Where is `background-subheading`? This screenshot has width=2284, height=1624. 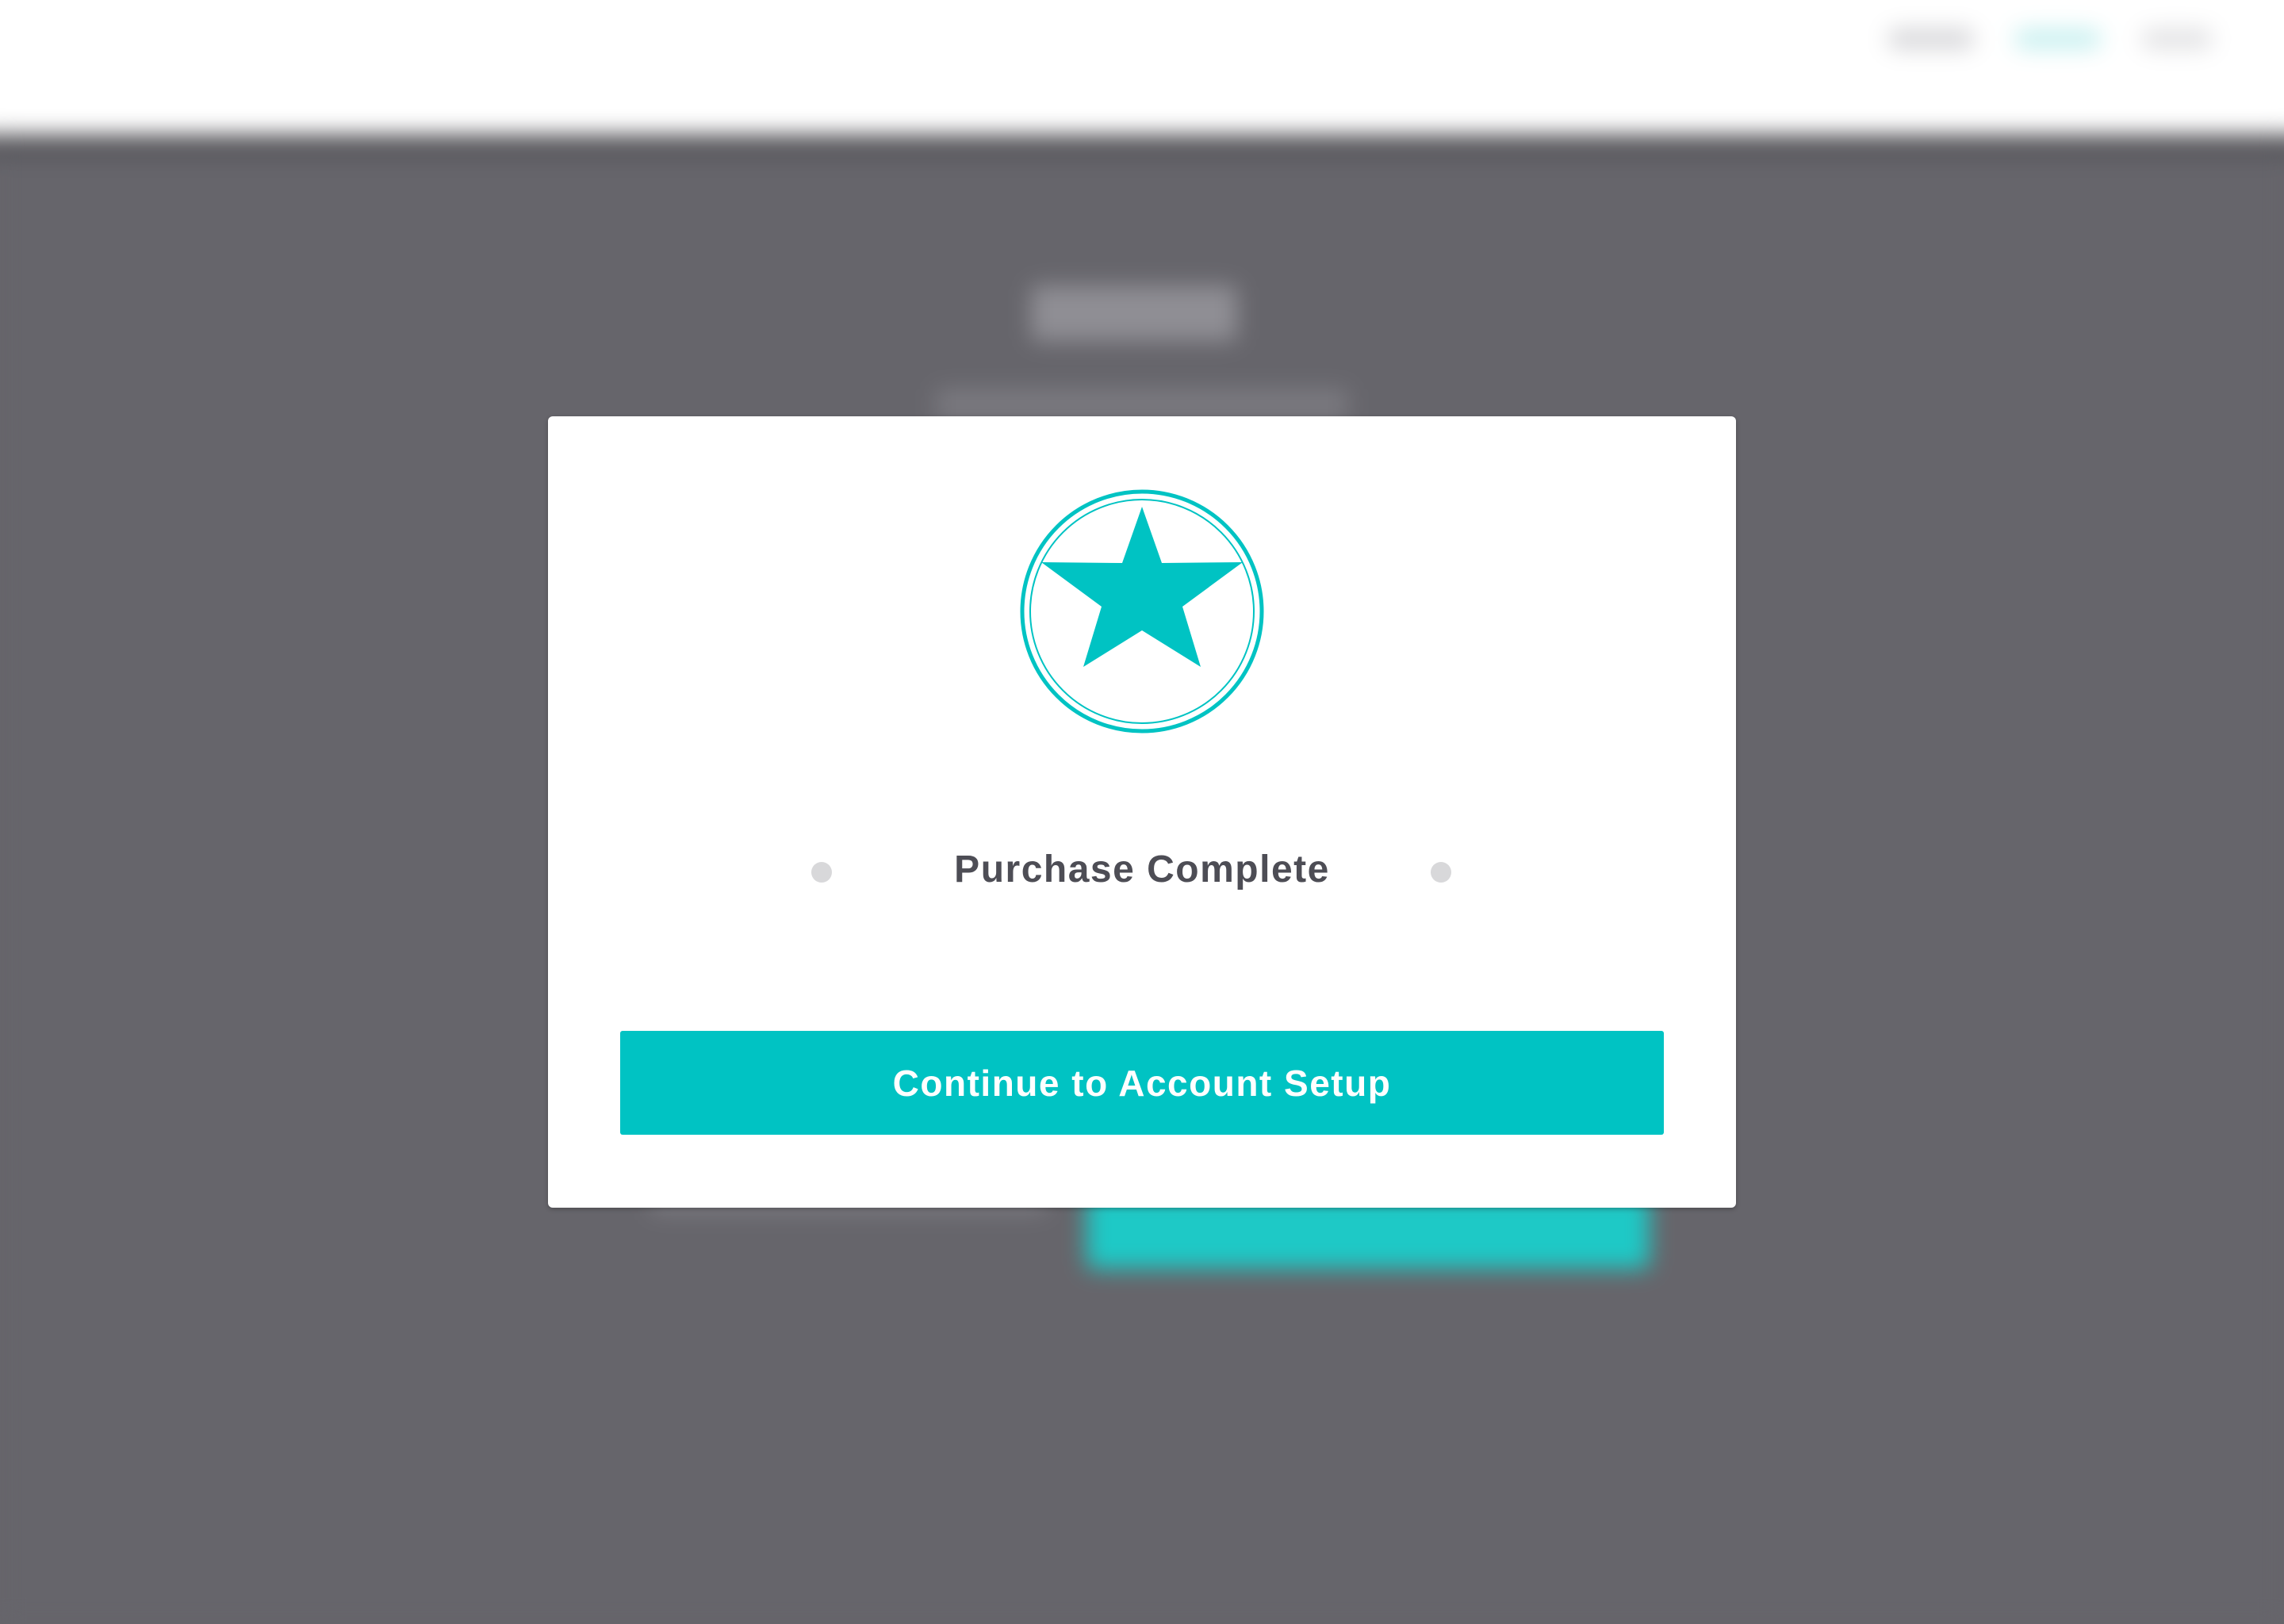
background-subheading is located at coordinates (1142, 404).